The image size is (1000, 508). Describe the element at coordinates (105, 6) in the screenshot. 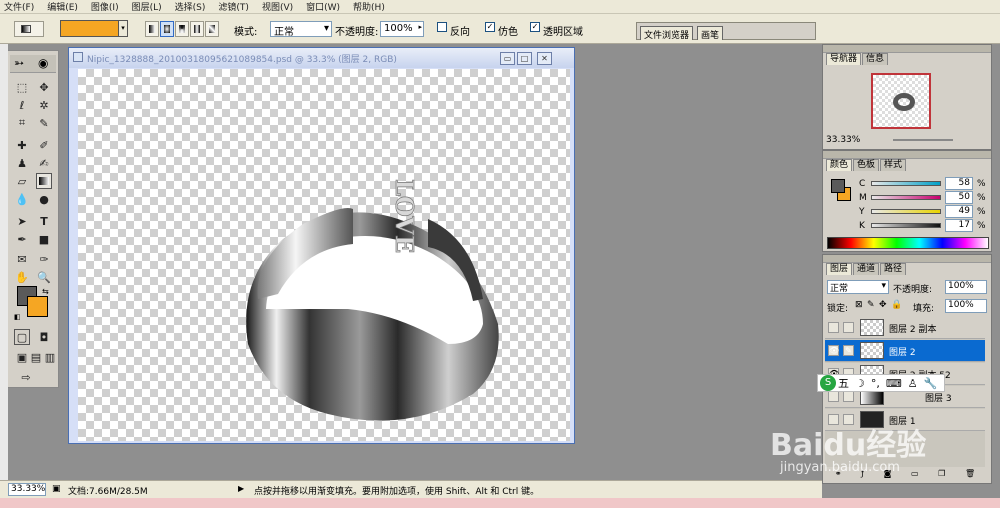

I see `menu-image: 图像(I)` at that location.